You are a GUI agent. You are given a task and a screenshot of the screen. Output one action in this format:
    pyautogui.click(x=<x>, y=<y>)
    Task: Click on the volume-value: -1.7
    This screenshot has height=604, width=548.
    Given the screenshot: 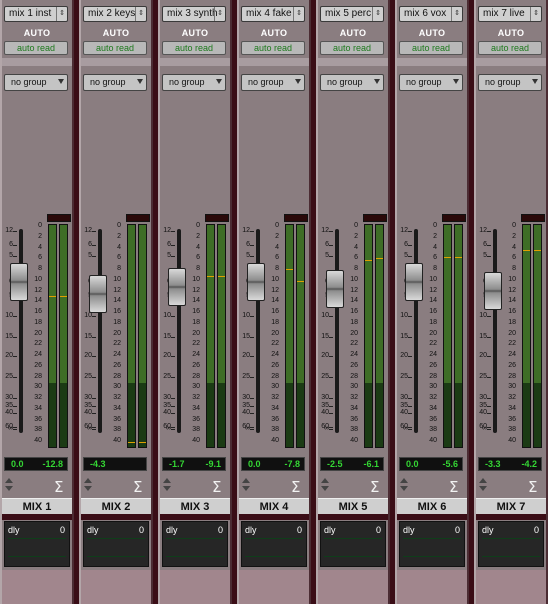 What is the action you would take?
    pyautogui.click(x=177, y=464)
    